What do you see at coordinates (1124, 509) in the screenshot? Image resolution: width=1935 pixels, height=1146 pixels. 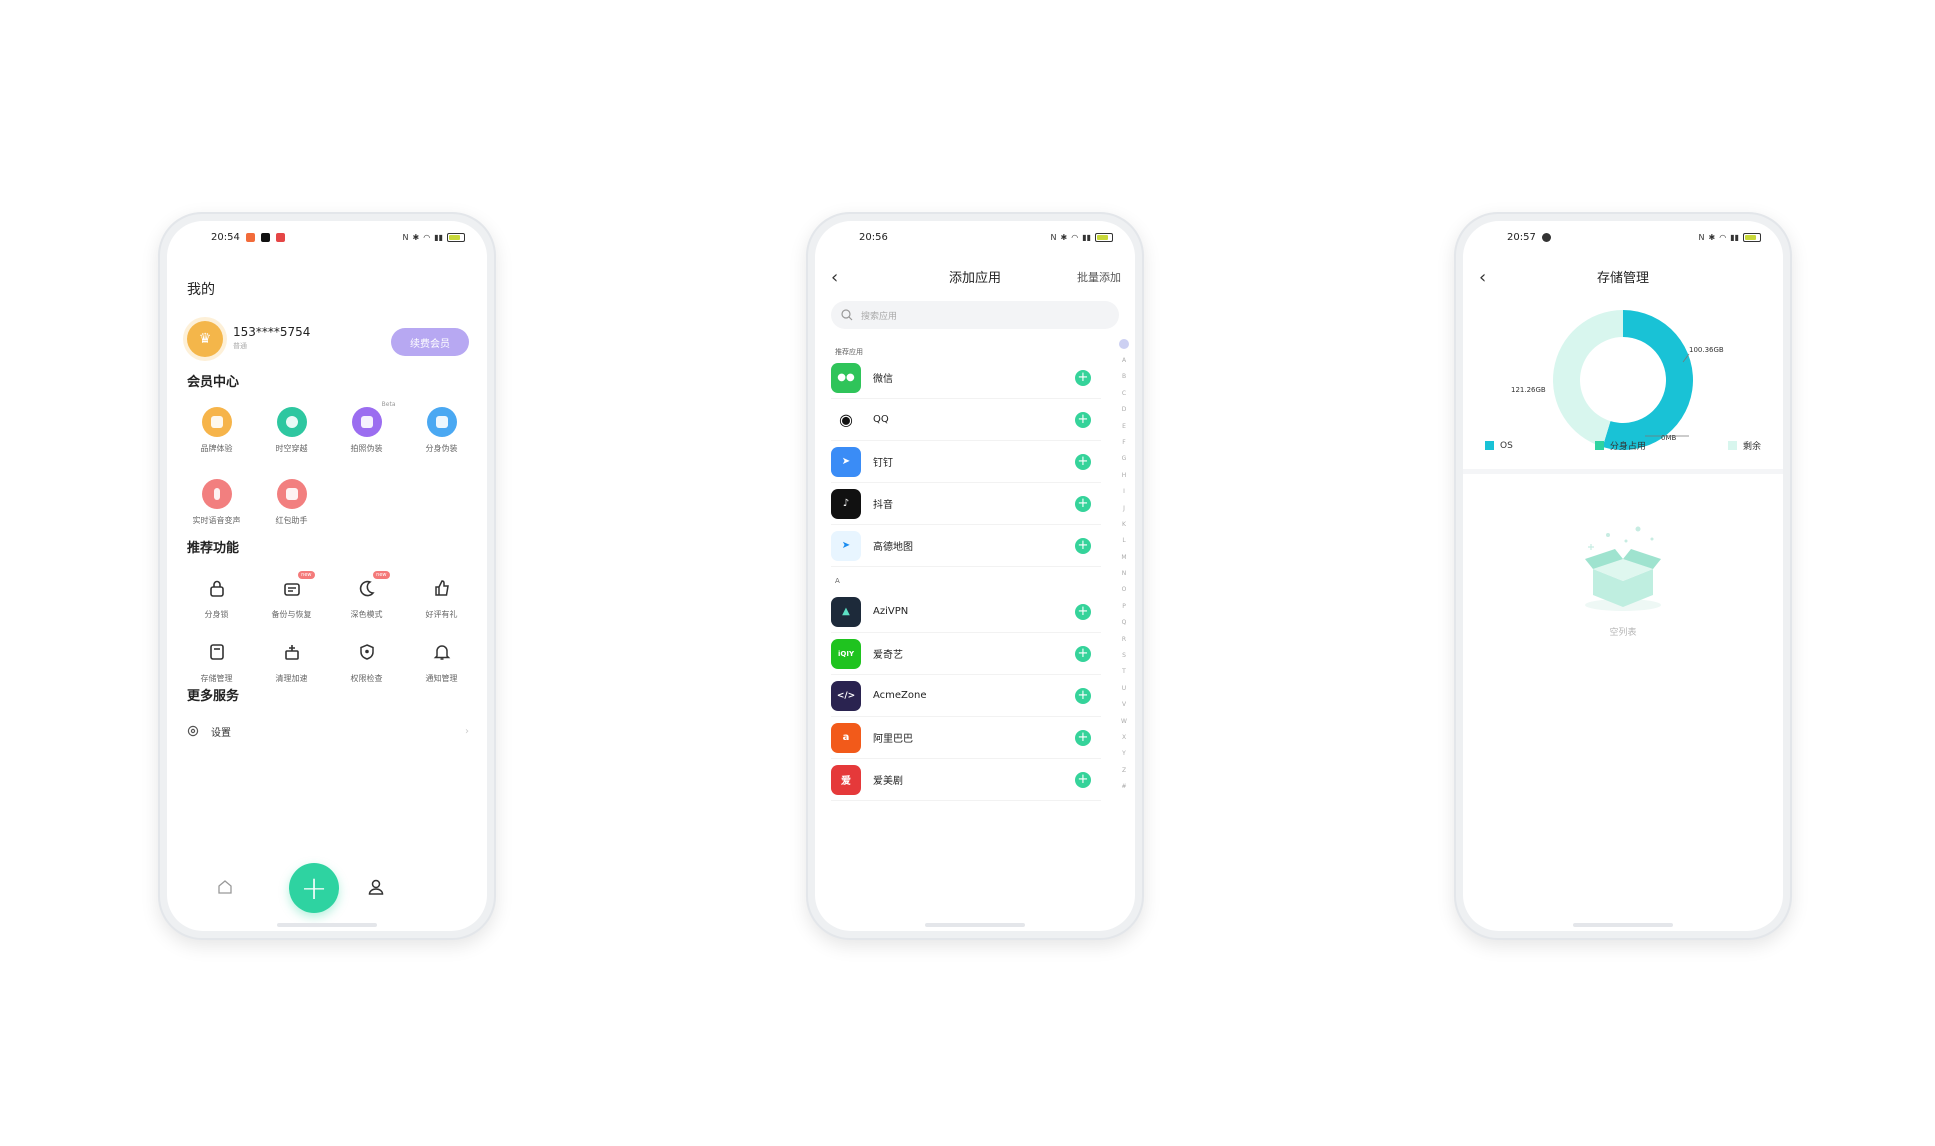 I see `index-letter: J` at bounding box center [1124, 509].